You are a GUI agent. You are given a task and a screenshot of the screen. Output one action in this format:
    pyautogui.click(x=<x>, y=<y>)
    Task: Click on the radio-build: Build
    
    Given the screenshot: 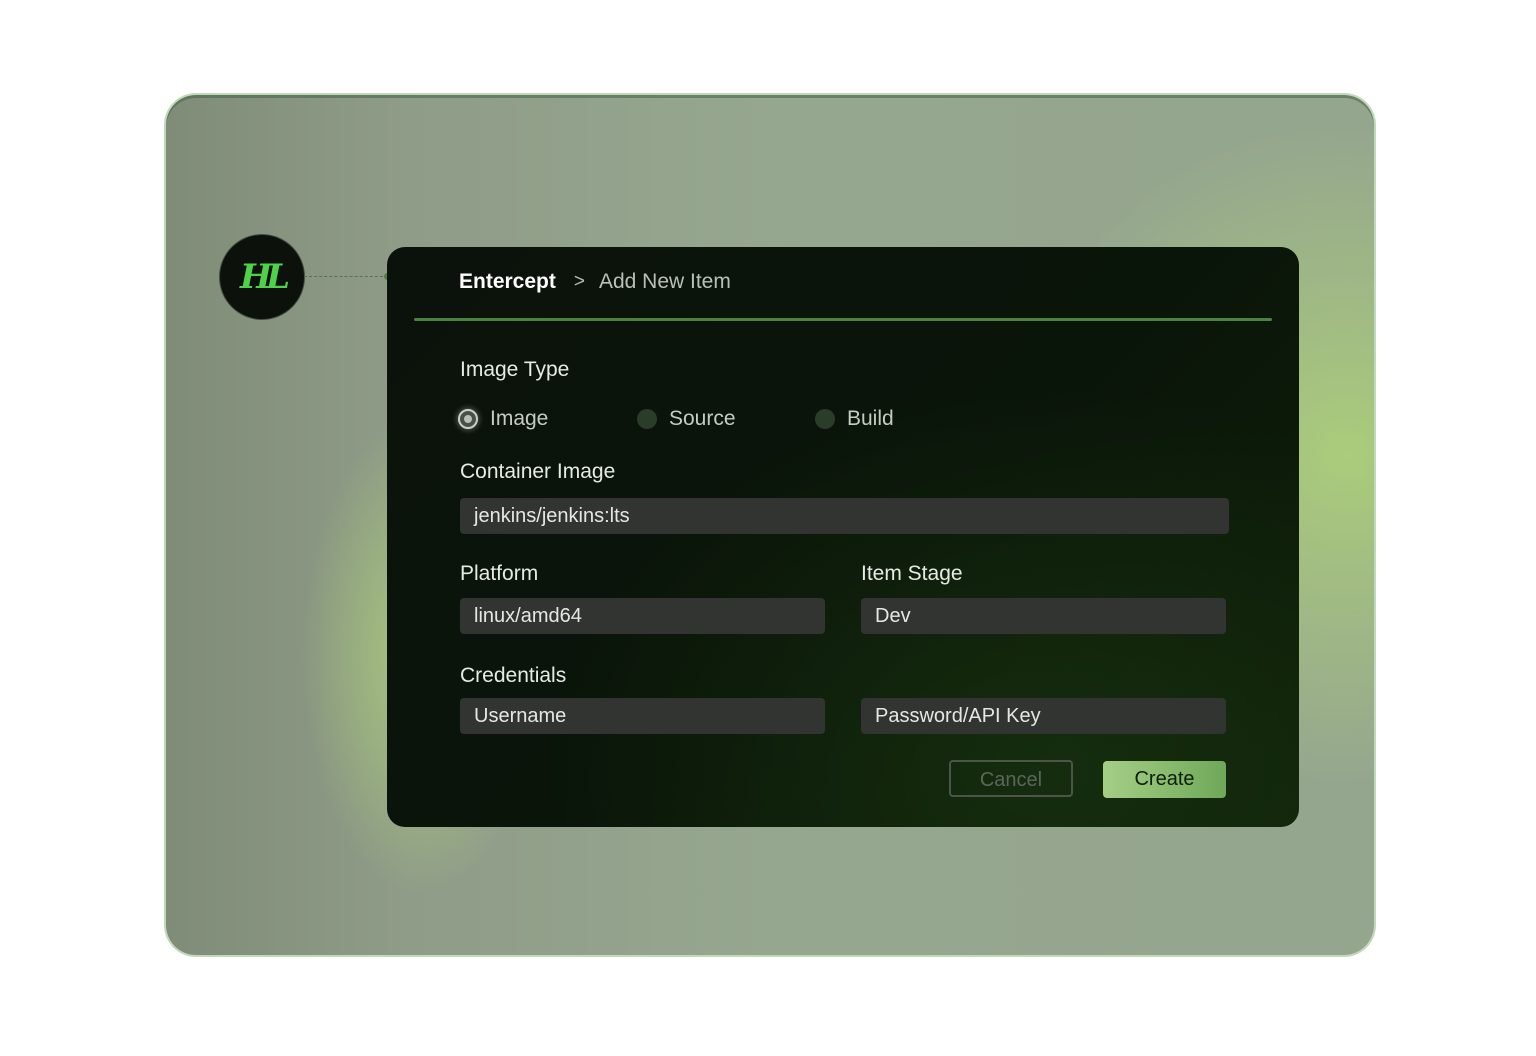 What is the action you would take?
    pyautogui.click(x=854, y=419)
    